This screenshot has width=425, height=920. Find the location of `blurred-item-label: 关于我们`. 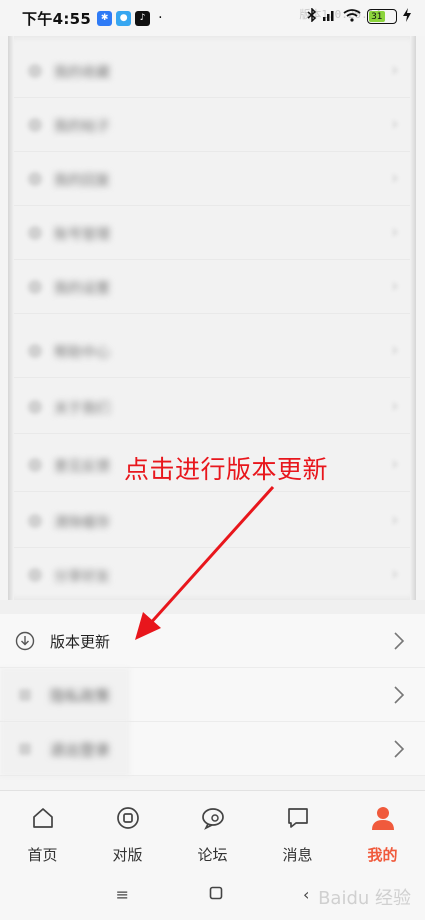

blurred-item-label: 关于我们 is located at coordinates (82, 409).